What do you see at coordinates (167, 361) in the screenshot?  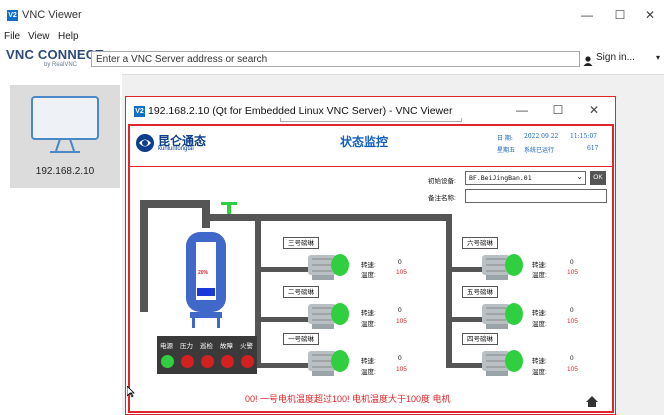 I see `status-power-led` at bounding box center [167, 361].